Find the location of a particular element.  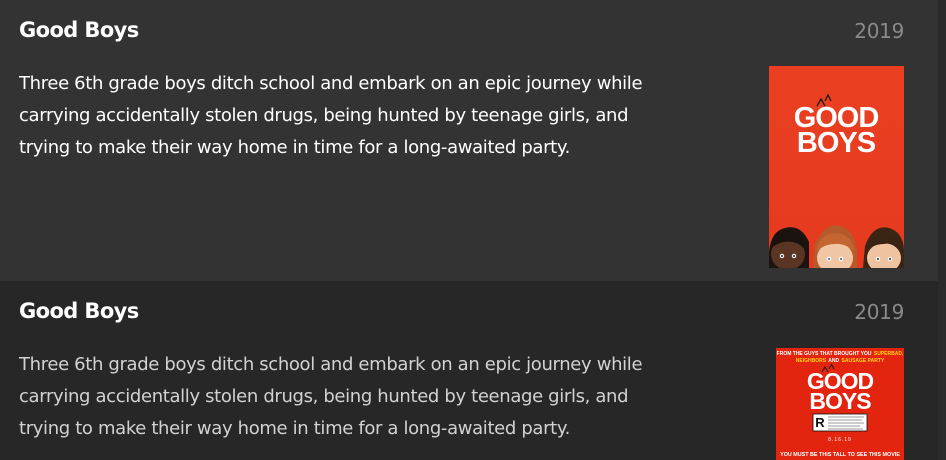

scrollbar is located at coordinates (942, 230).